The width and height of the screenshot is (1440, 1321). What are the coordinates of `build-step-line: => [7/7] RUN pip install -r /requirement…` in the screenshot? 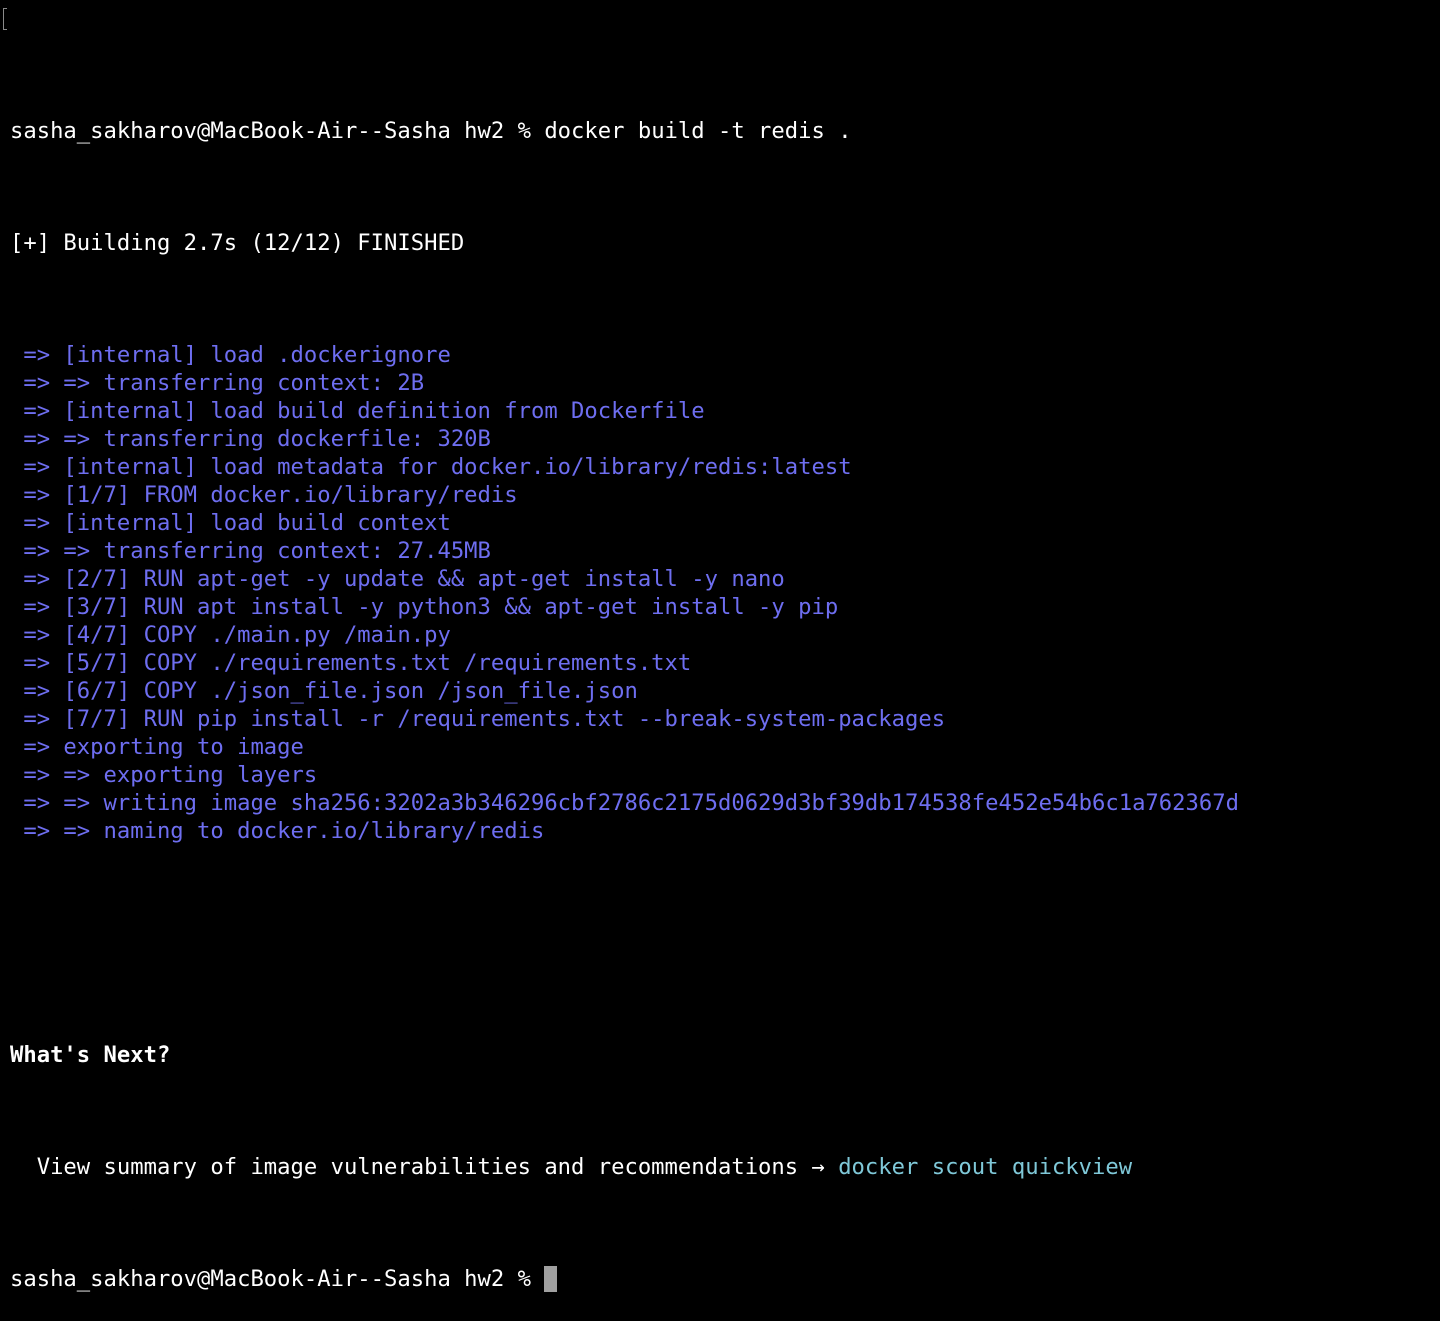 It's located at (720, 719).